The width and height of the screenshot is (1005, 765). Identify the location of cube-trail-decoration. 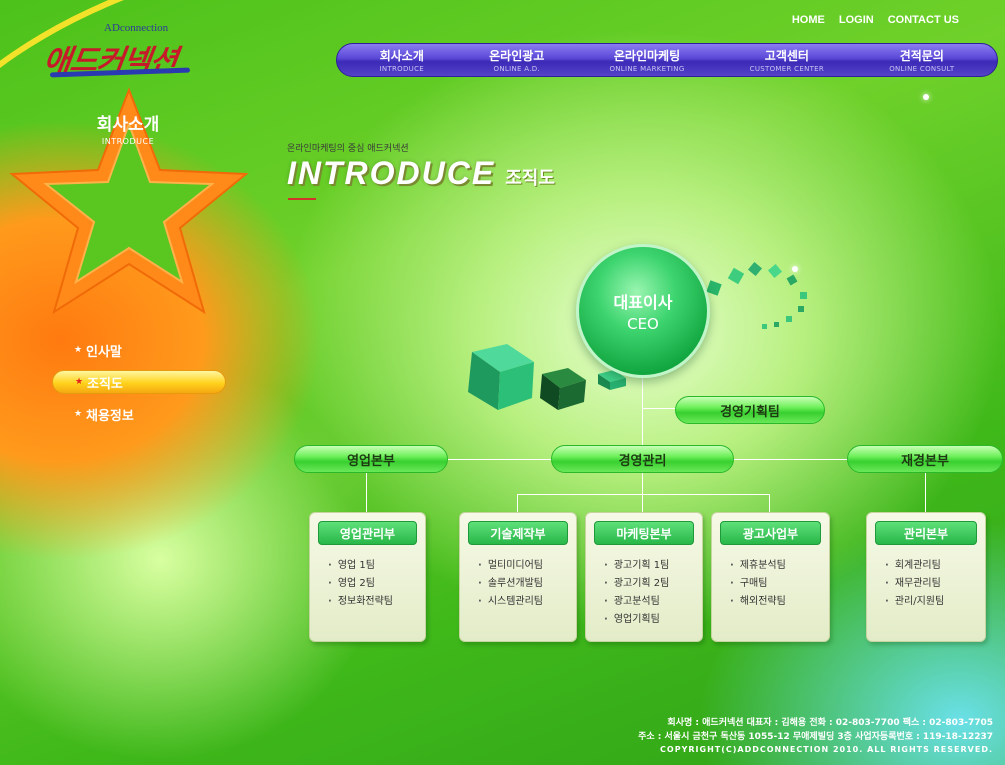
(756, 295).